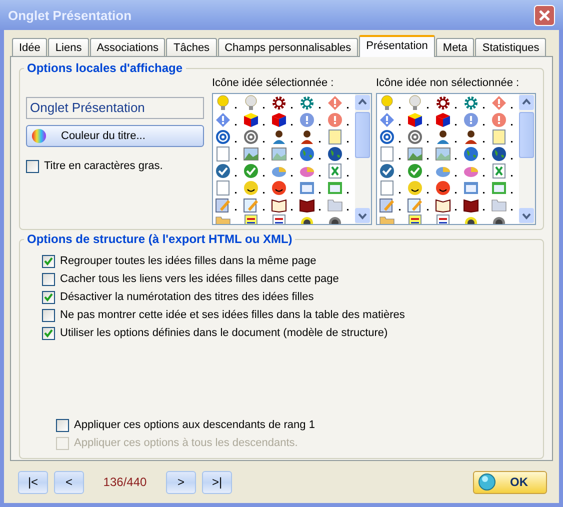 The width and height of the screenshot is (563, 507). Describe the element at coordinates (288, 47) in the screenshot. I see `tab: Champs personnalisables` at that location.